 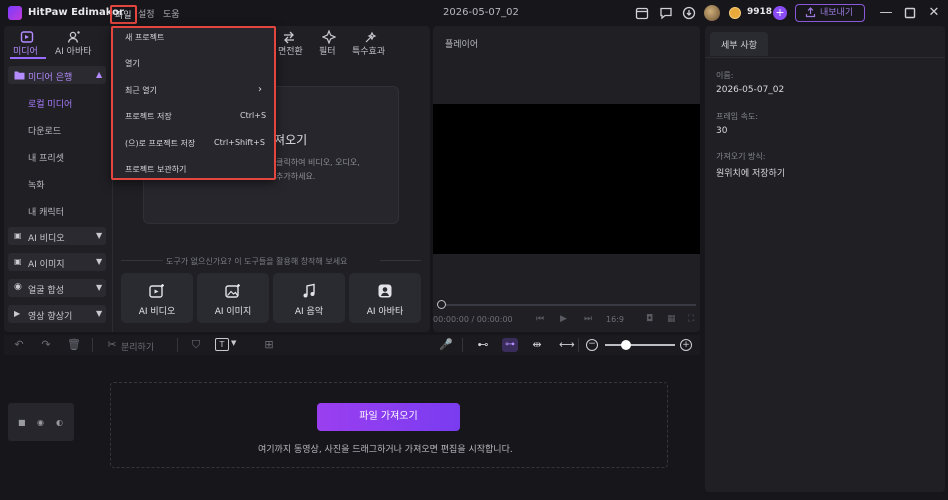 I want to click on redo-icon: ↷, so click(x=46, y=345).